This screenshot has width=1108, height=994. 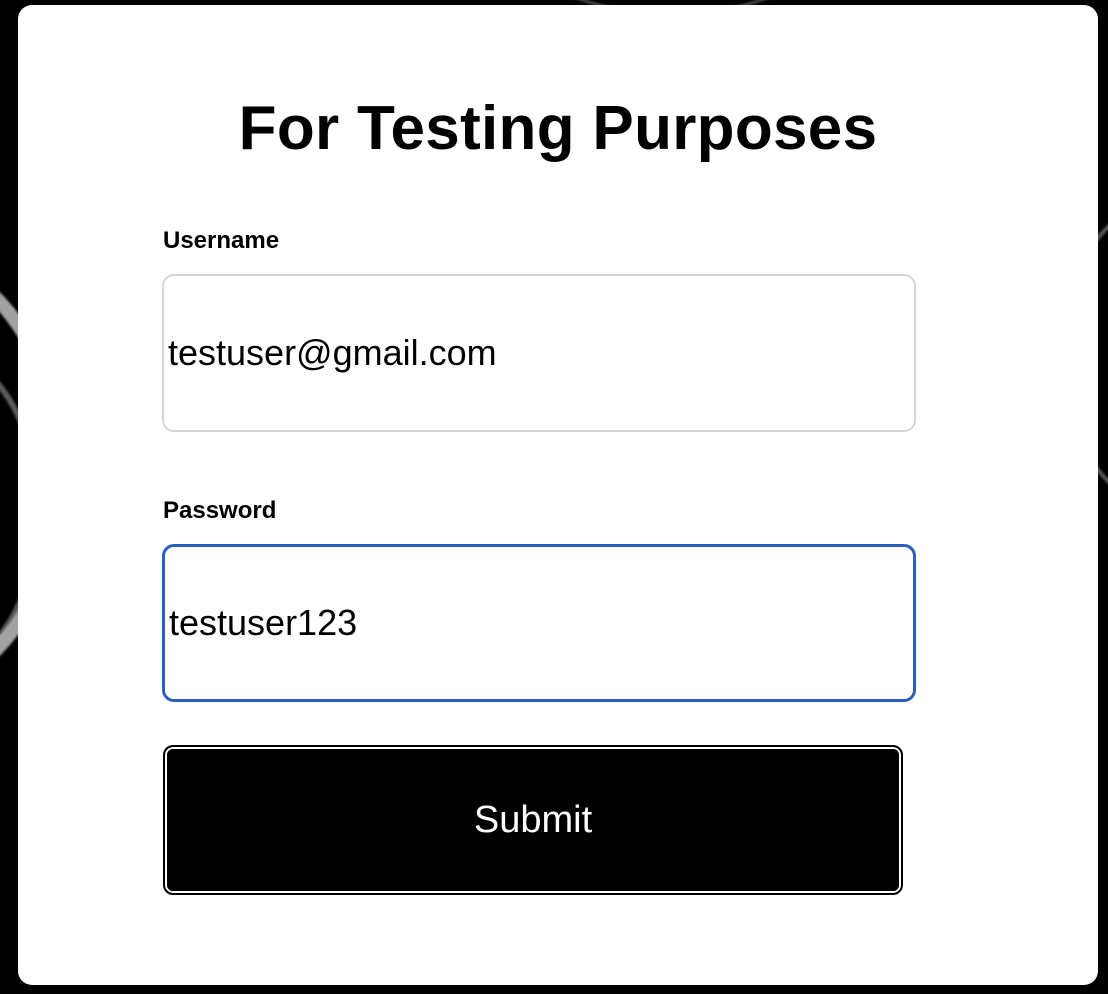 What do you see at coordinates (539, 623) in the screenshot?
I see `password-input` at bounding box center [539, 623].